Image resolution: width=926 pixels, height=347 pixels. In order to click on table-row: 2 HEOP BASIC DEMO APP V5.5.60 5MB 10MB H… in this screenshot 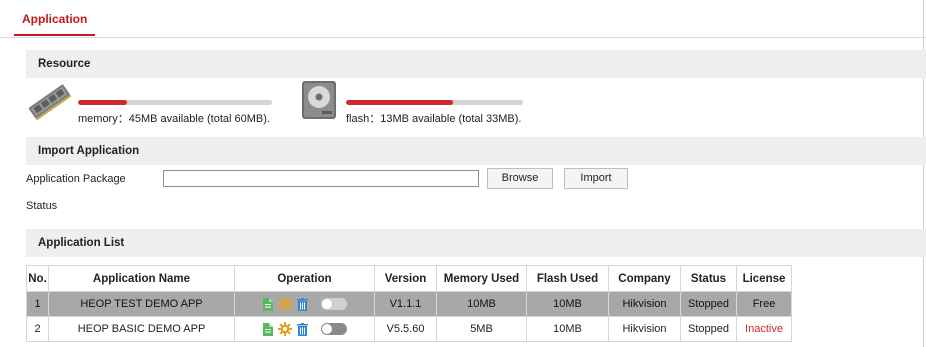, I will do `click(409, 329)`.